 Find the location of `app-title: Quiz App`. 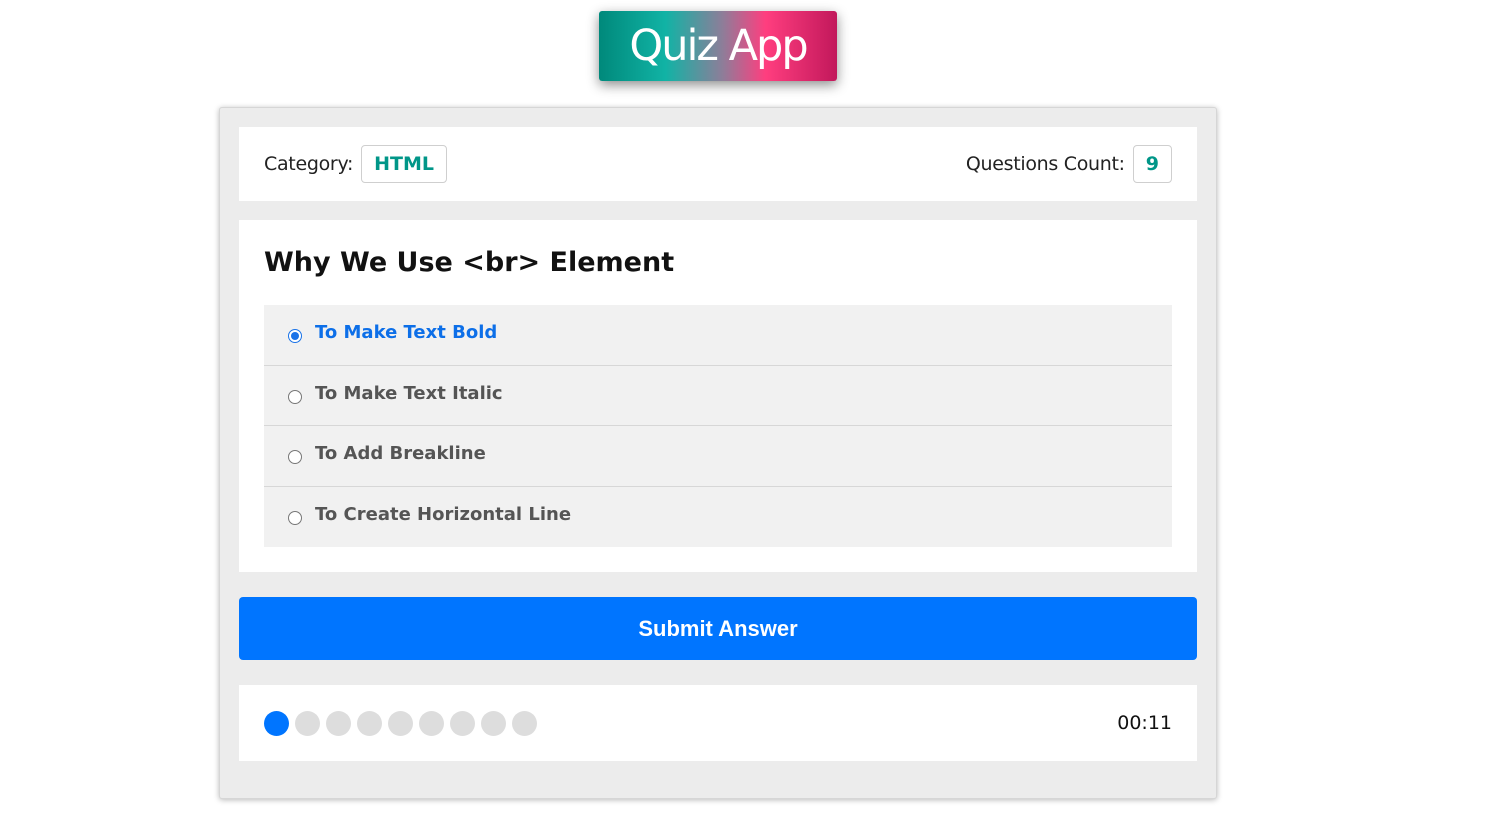

app-title: Quiz App is located at coordinates (718, 46).